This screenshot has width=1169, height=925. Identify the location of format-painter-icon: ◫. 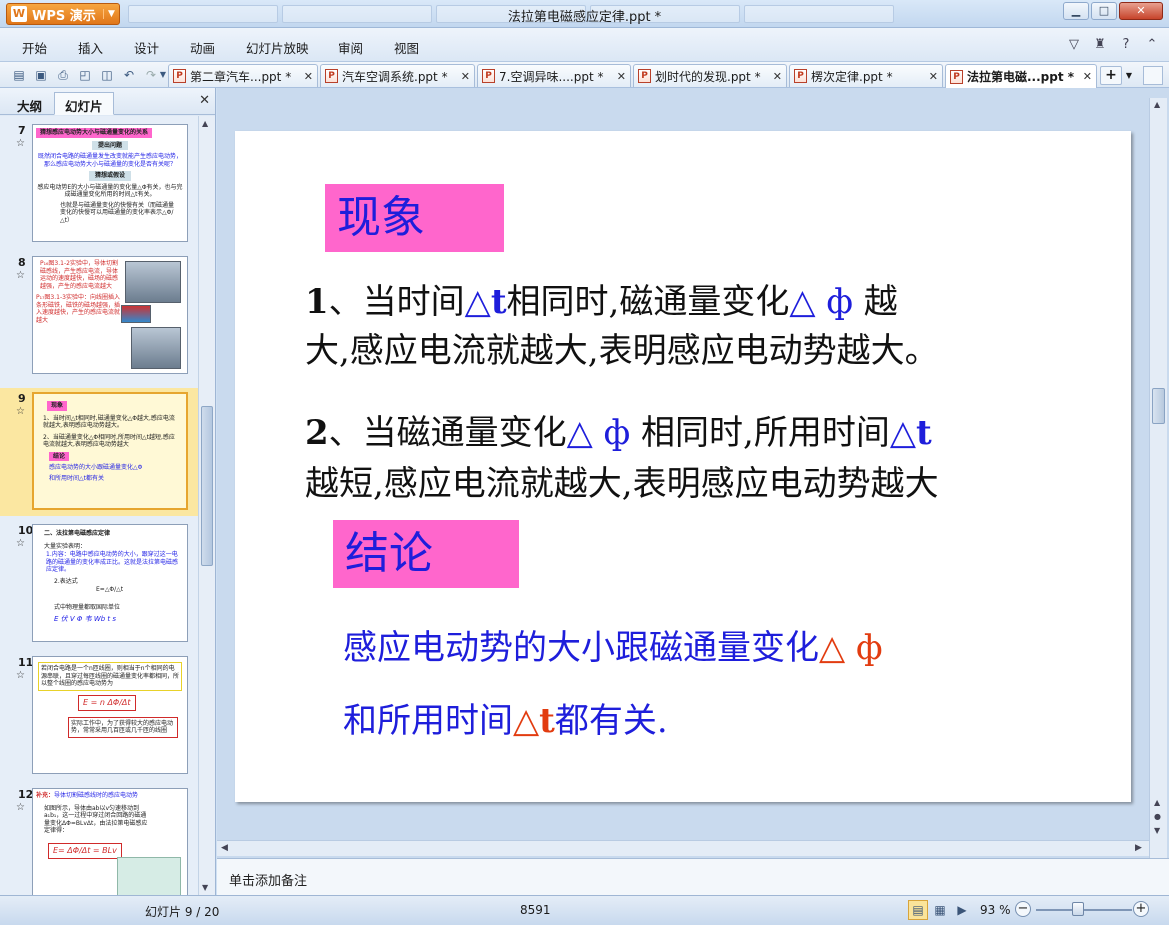
(107, 75).